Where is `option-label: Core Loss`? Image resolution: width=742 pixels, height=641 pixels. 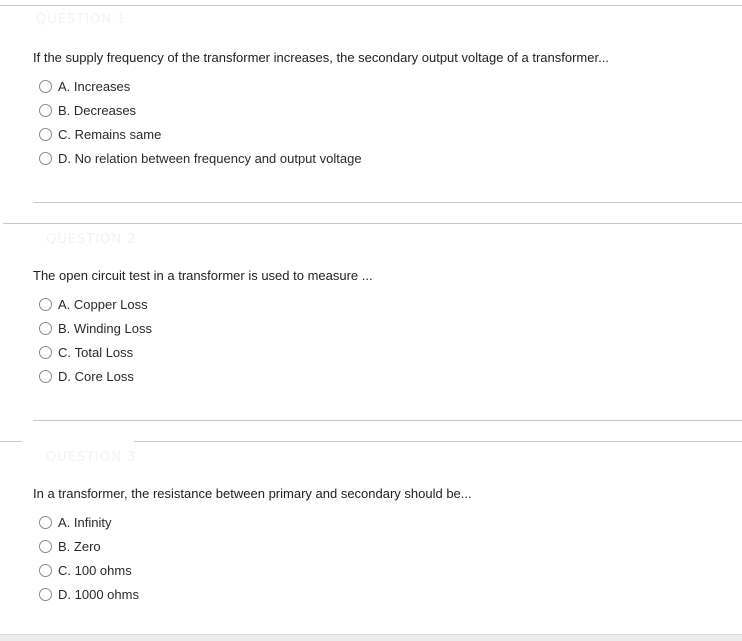
option-label: Core Loss is located at coordinates (104, 376).